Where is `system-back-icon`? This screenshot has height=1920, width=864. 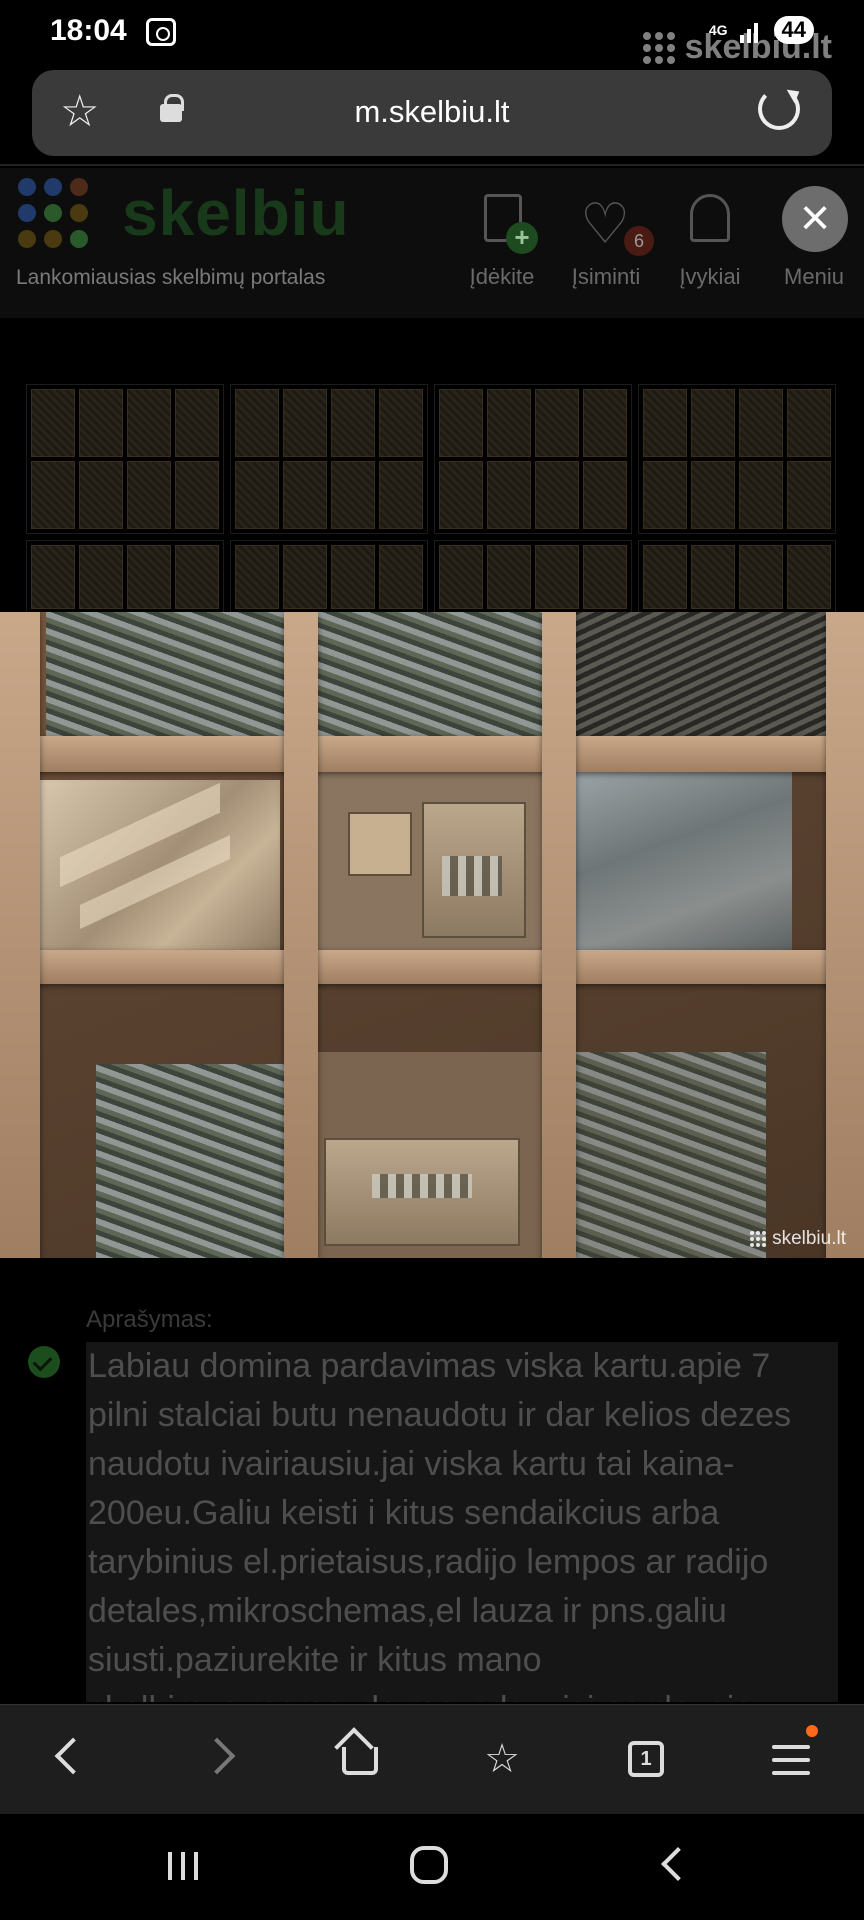 system-back-icon is located at coordinates (678, 1864).